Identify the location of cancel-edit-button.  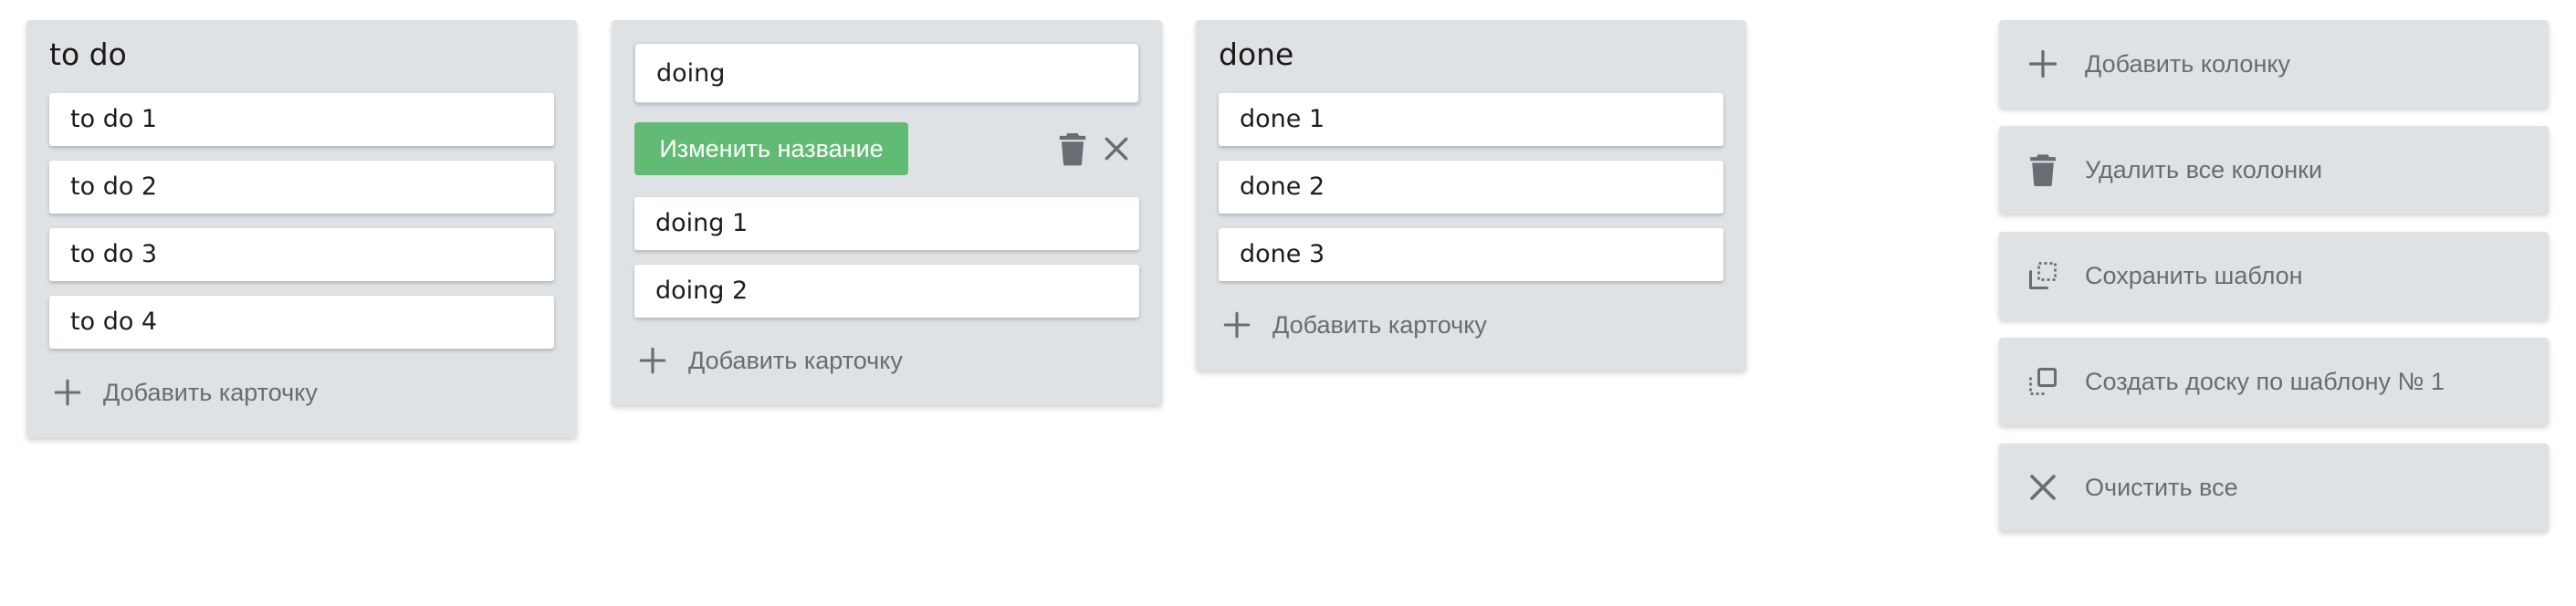
(1116, 149).